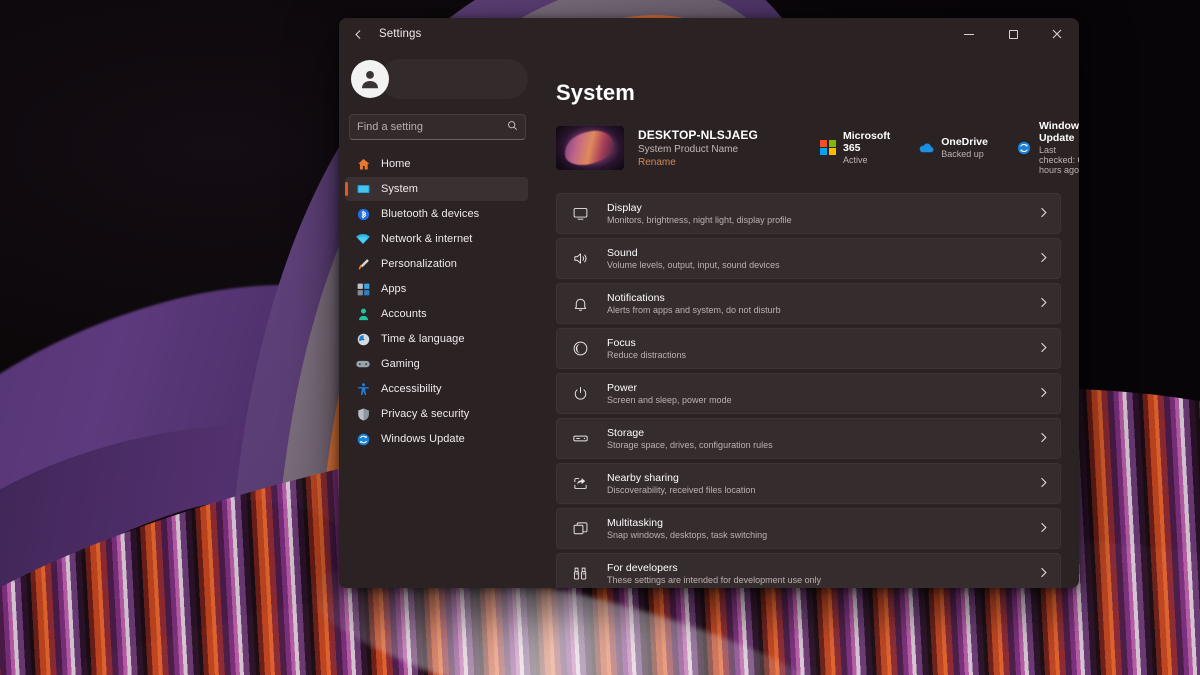  I want to click on settings-card-title: Storage, so click(626, 432).